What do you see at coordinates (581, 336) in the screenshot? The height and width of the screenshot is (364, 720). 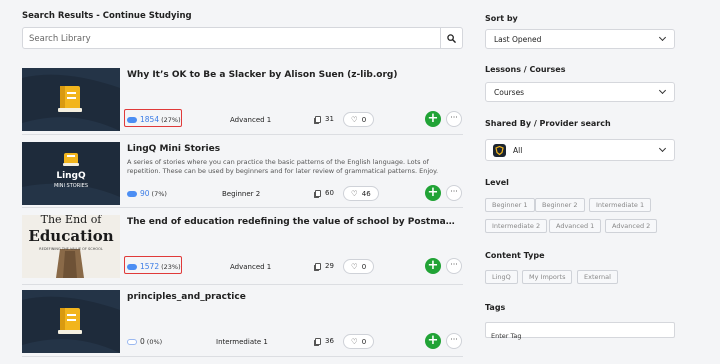 I see `tag-input` at bounding box center [581, 336].